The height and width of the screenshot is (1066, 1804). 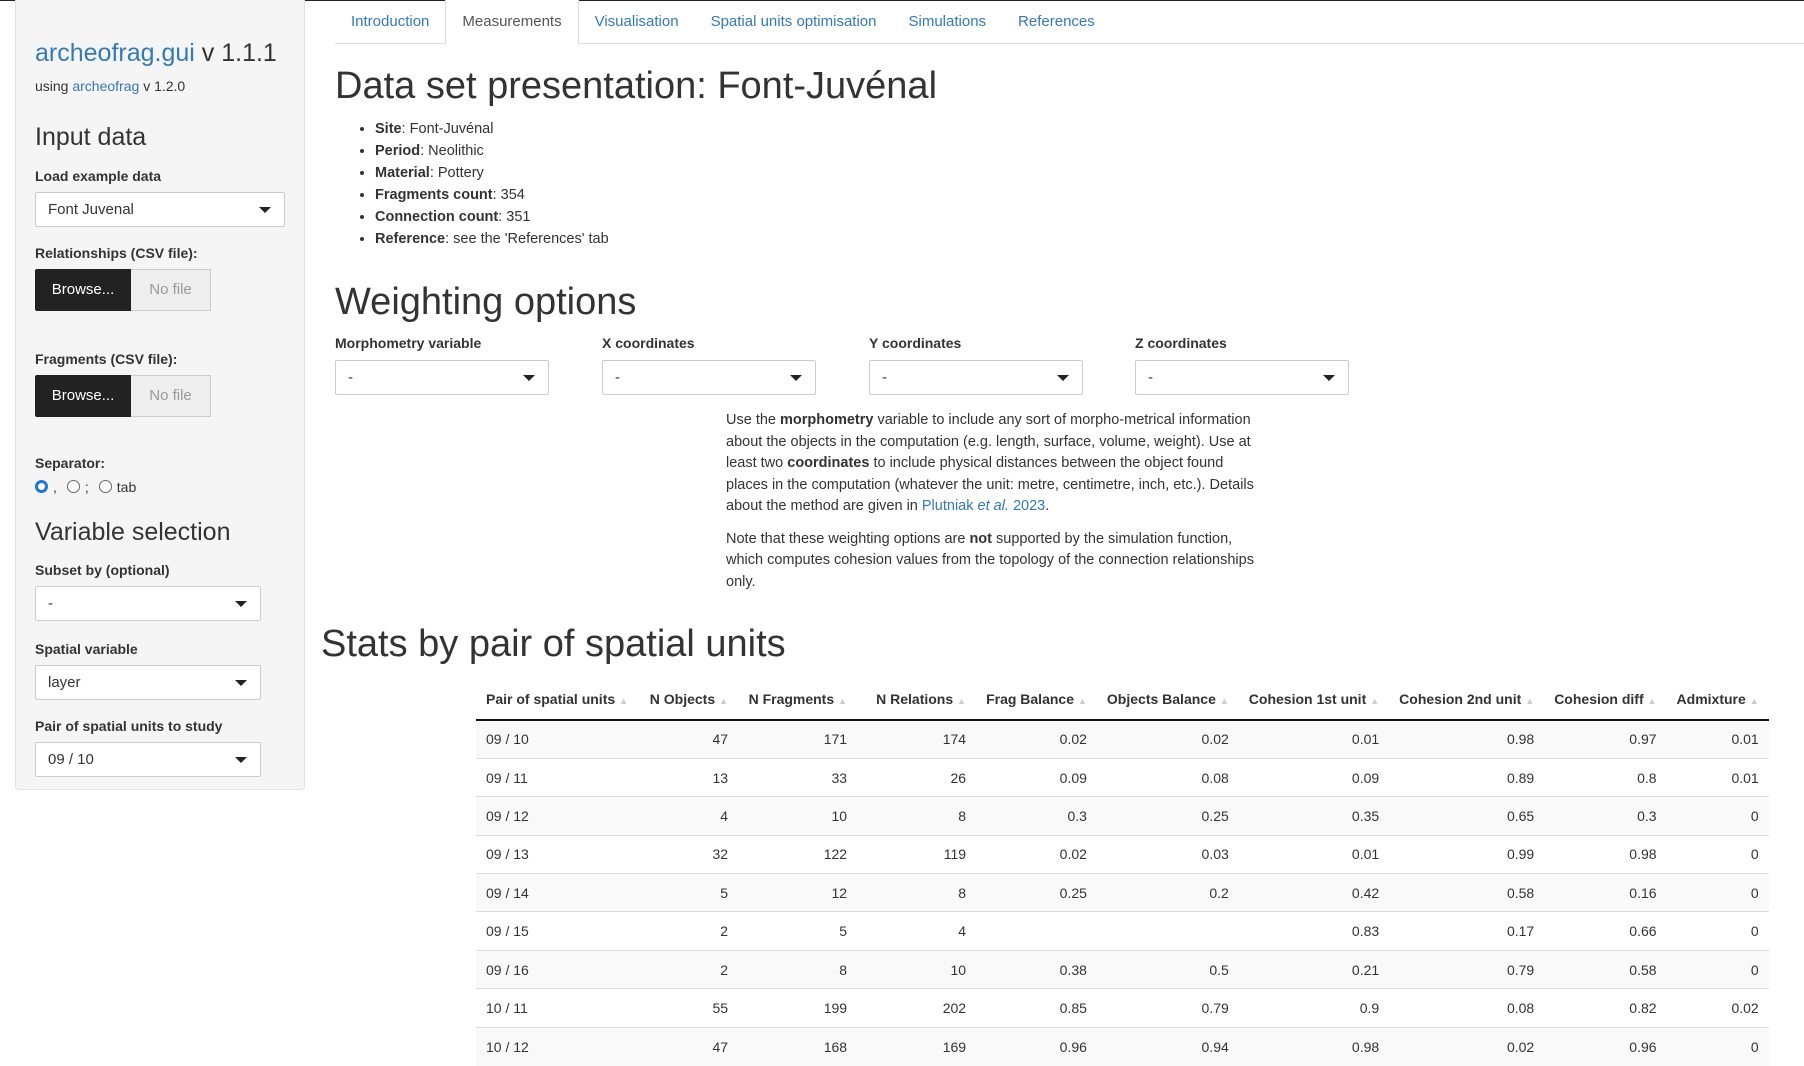 What do you see at coordinates (798, 931) in the screenshot?
I see `table-cell: 5` at bounding box center [798, 931].